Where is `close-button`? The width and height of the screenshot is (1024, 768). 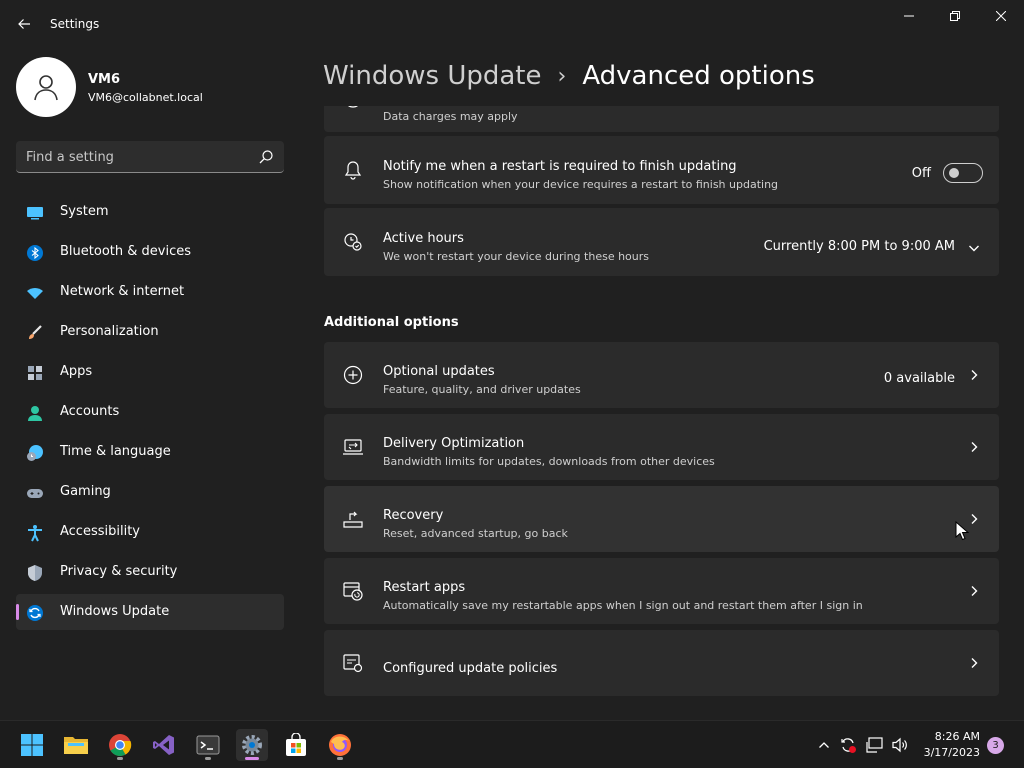 close-button is located at coordinates (1001, 16).